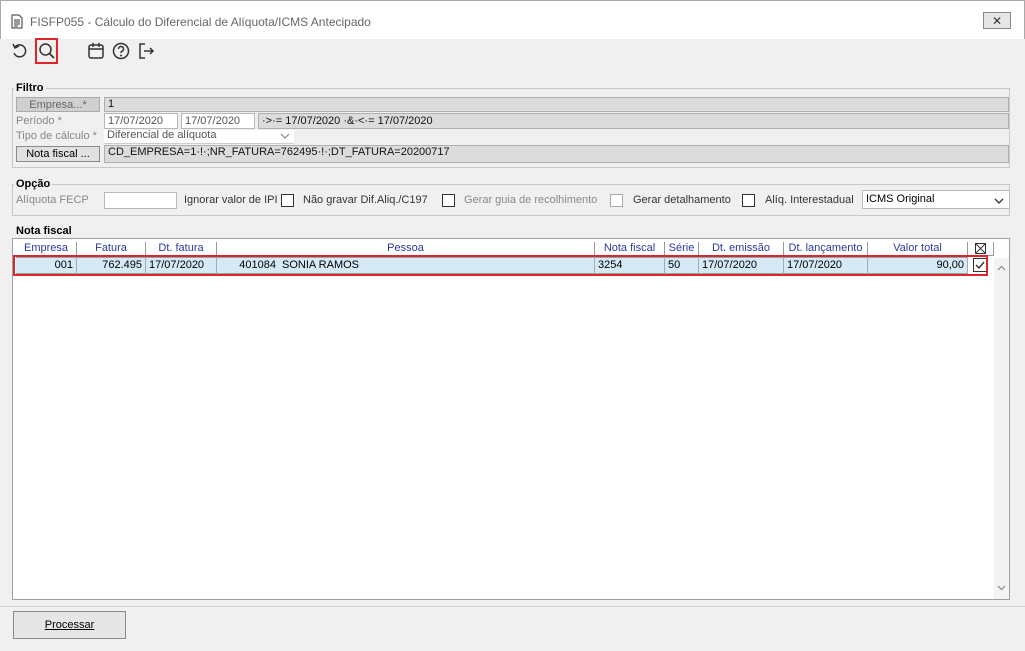 Image resolution: width=1025 pixels, height=651 pixels. I want to click on undo-icon, so click(20, 51).